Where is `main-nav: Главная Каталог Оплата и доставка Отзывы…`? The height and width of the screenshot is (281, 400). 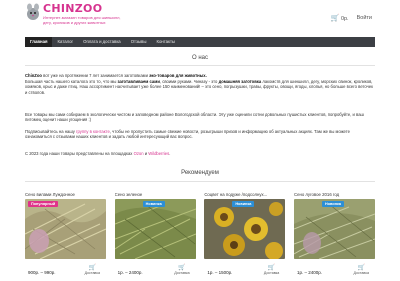 main-nav: Главная Каталог Оплата и доставка Отзывы… is located at coordinates (200, 42).